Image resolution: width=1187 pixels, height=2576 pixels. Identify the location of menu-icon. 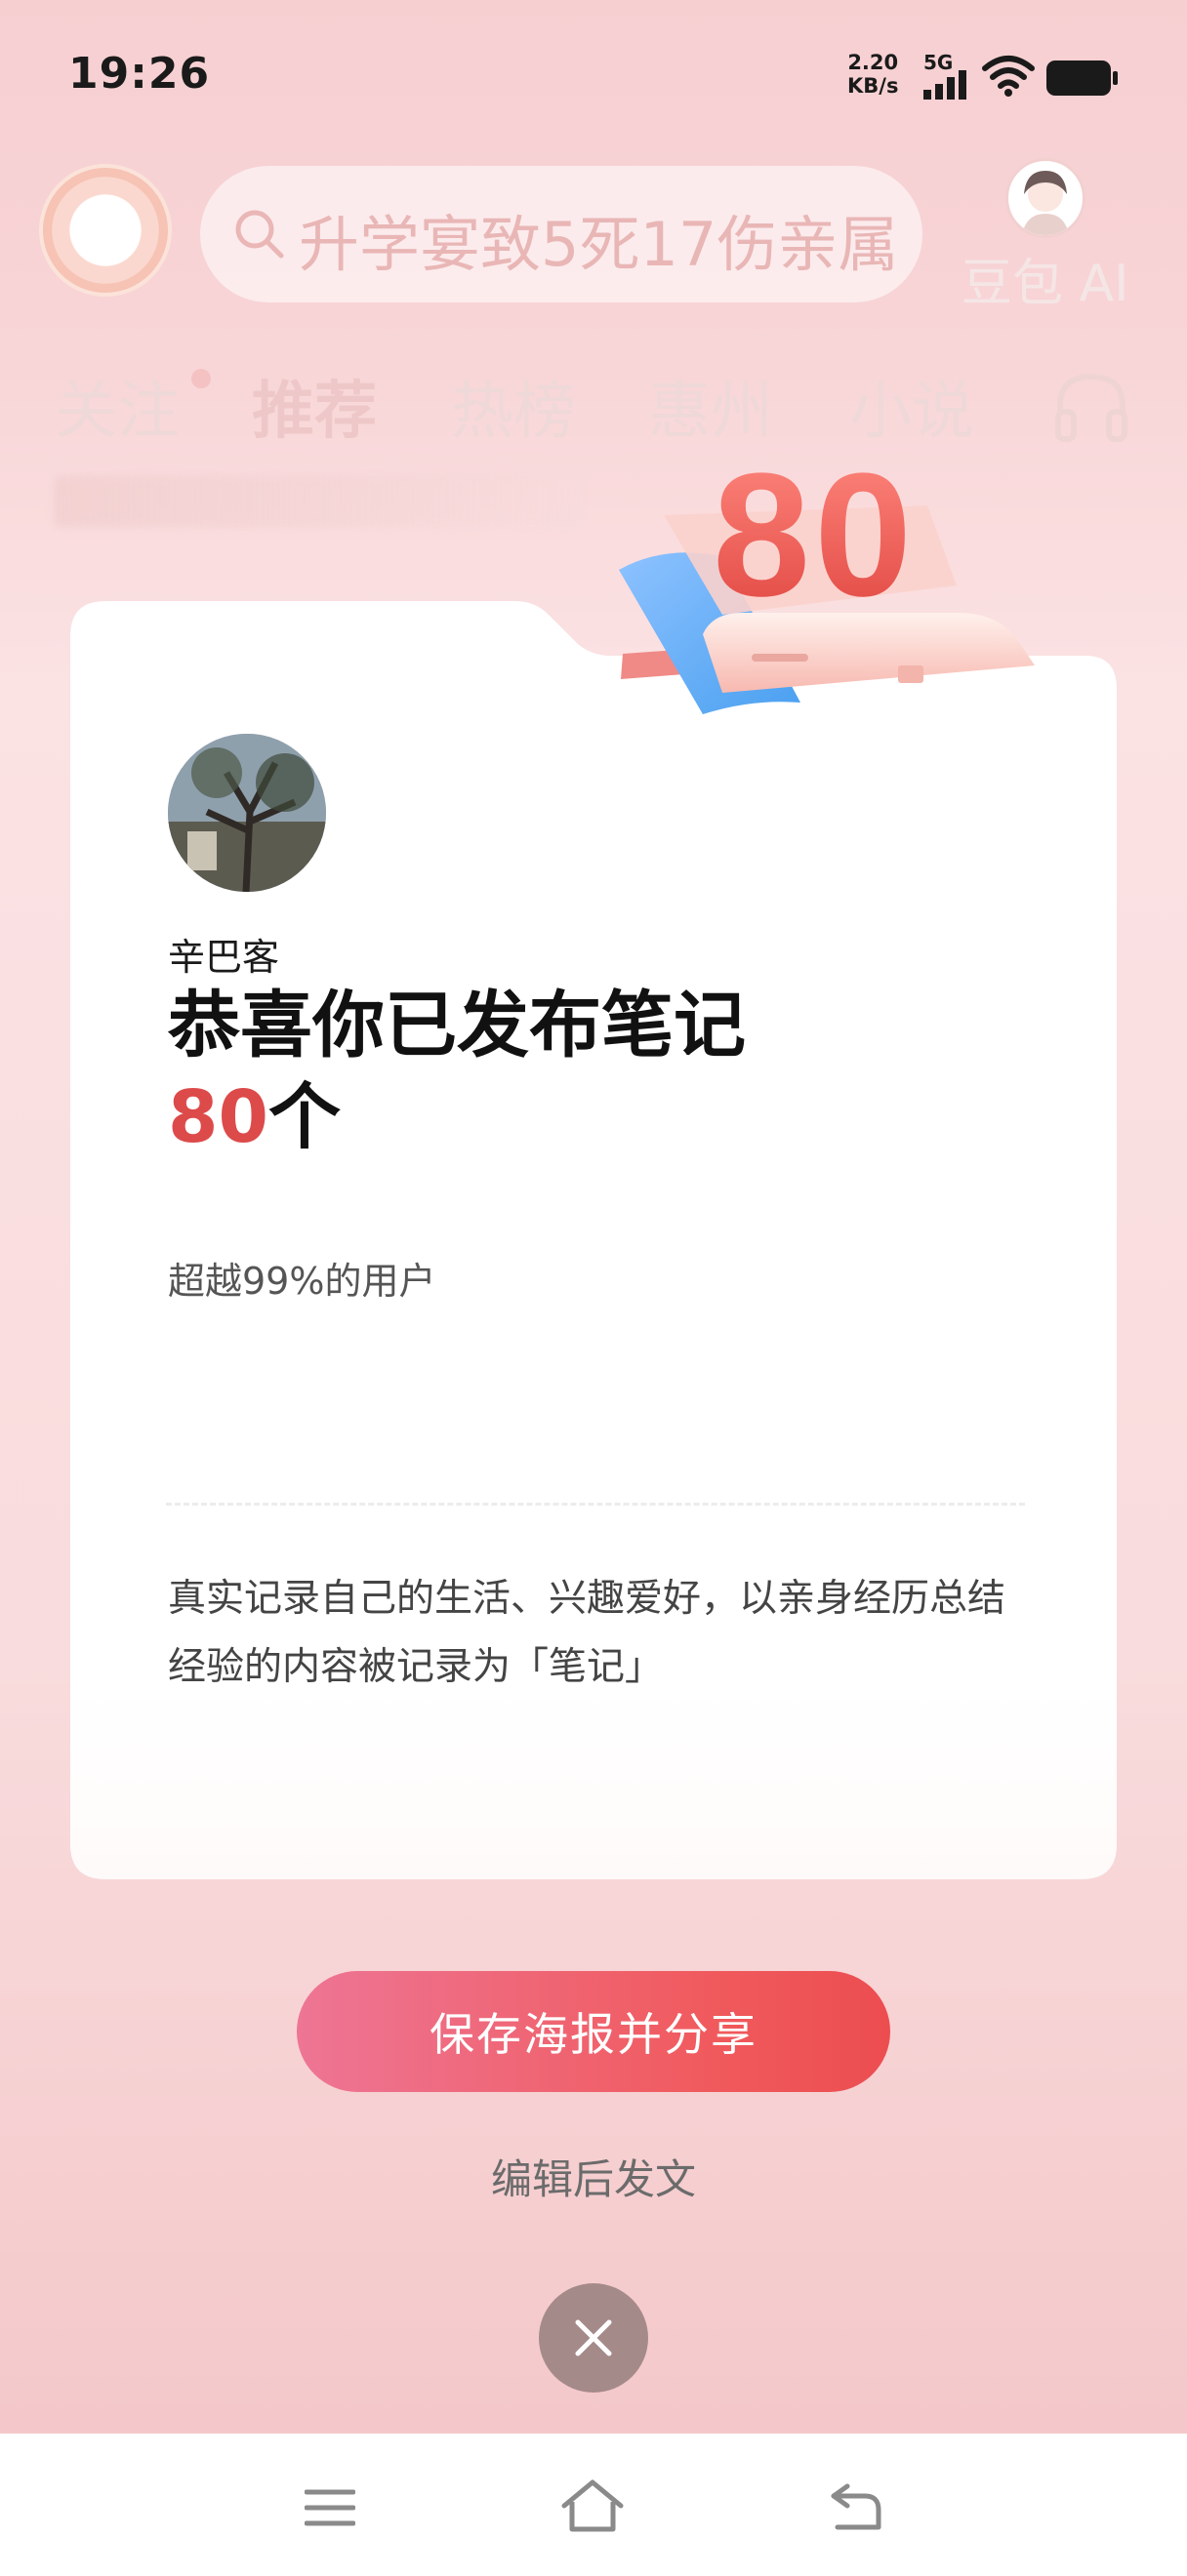
(330, 2507).